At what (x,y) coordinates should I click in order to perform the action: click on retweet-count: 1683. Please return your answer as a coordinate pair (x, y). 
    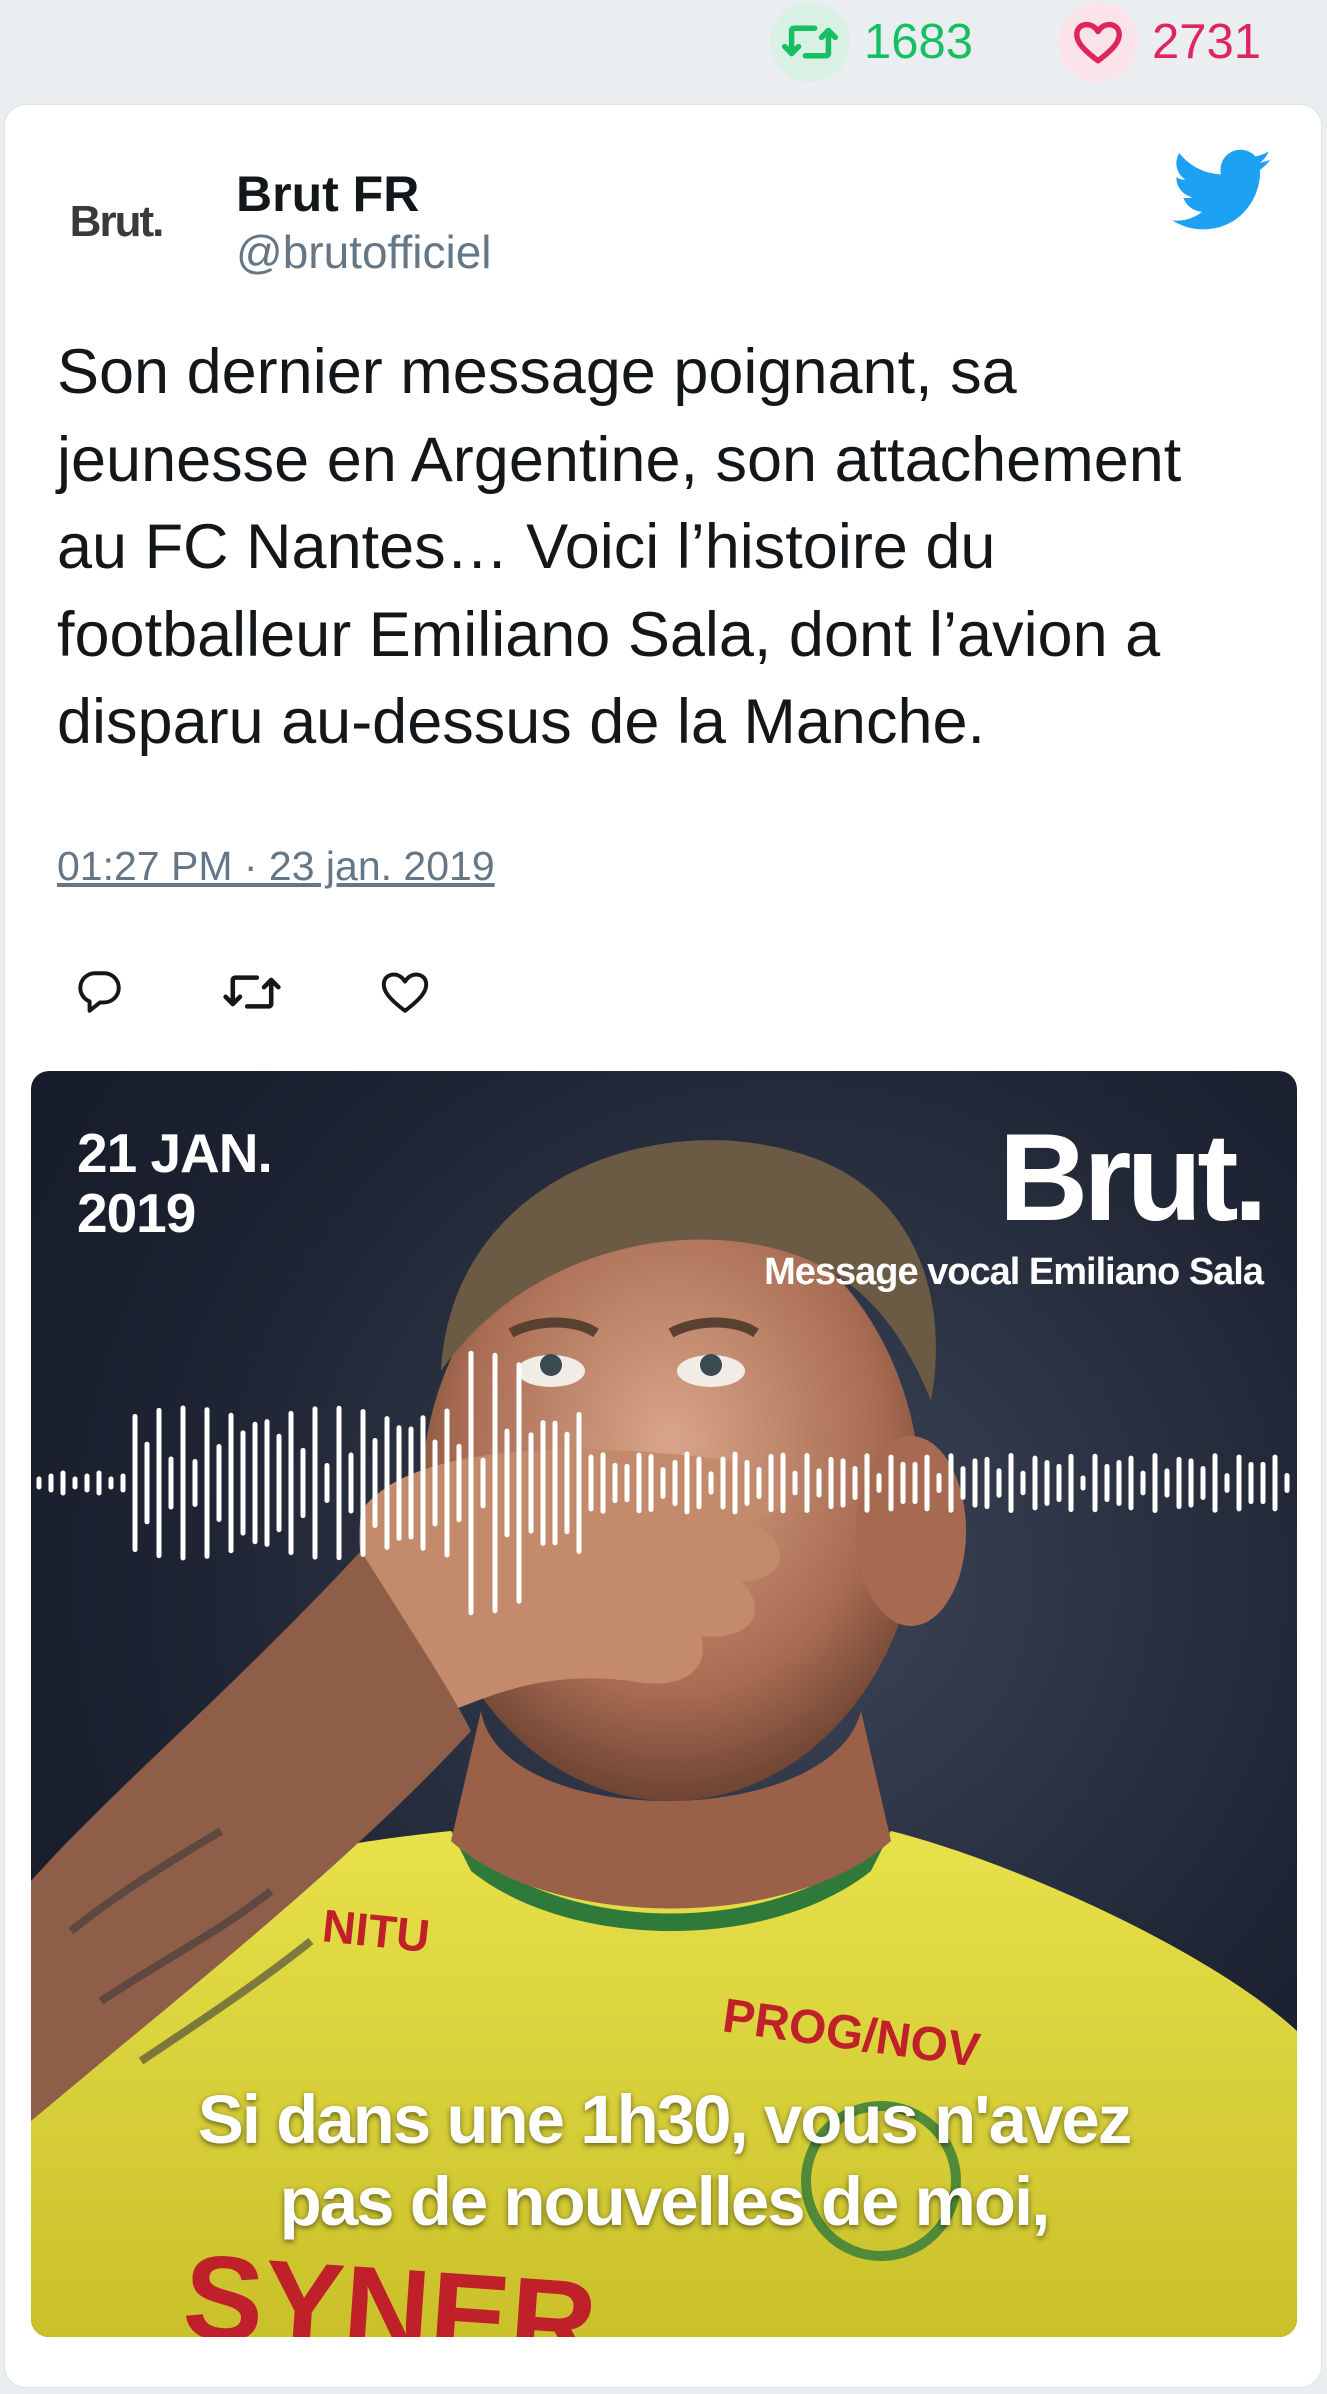
    Looking at the image, I should click on (919, 42).